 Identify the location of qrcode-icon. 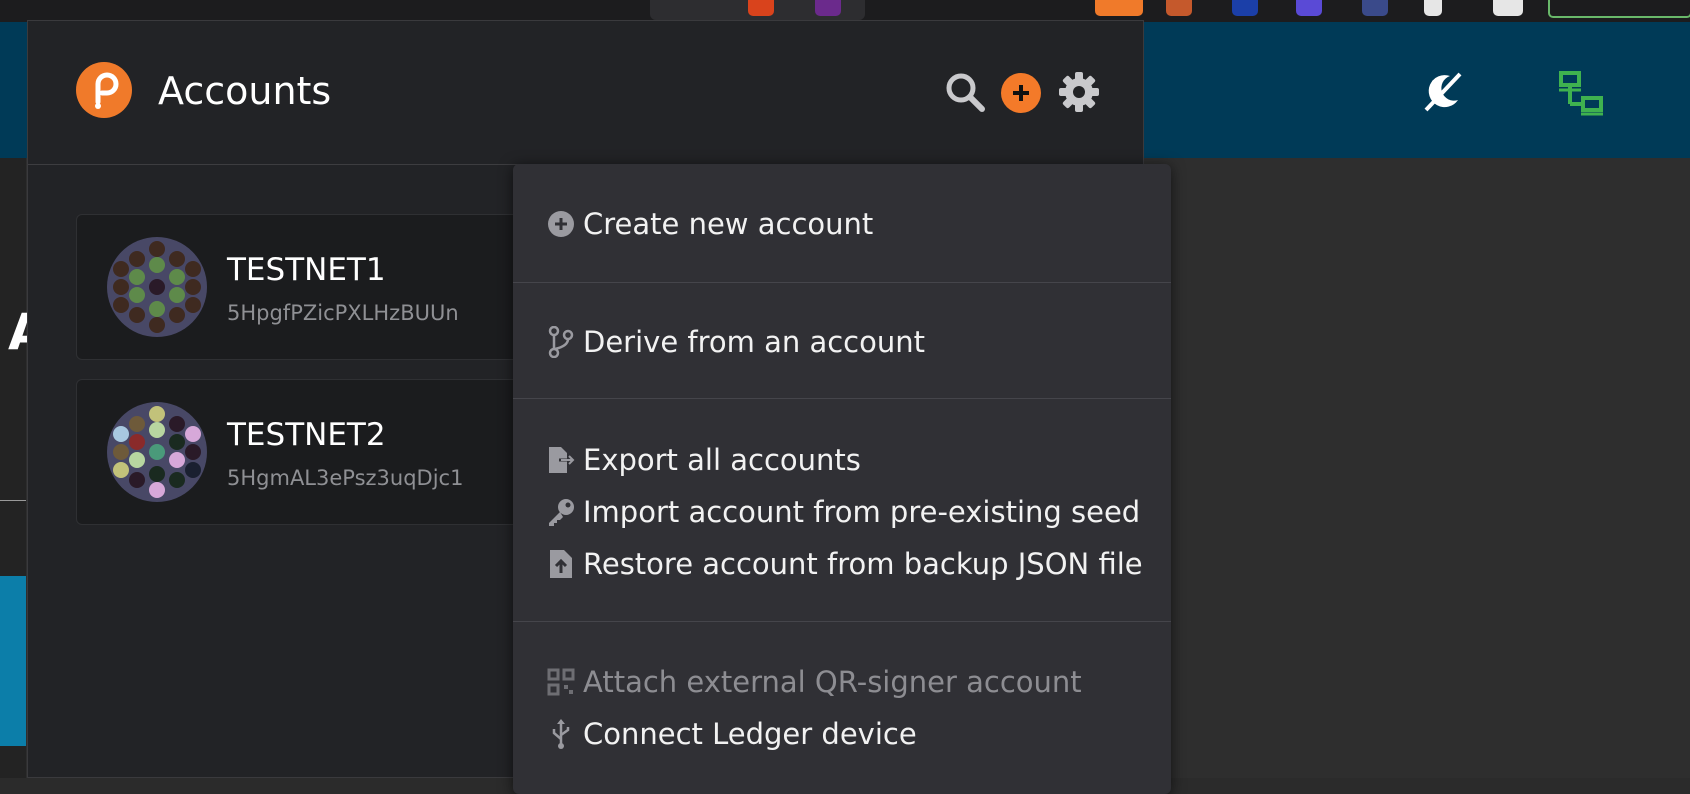
(561, 682).